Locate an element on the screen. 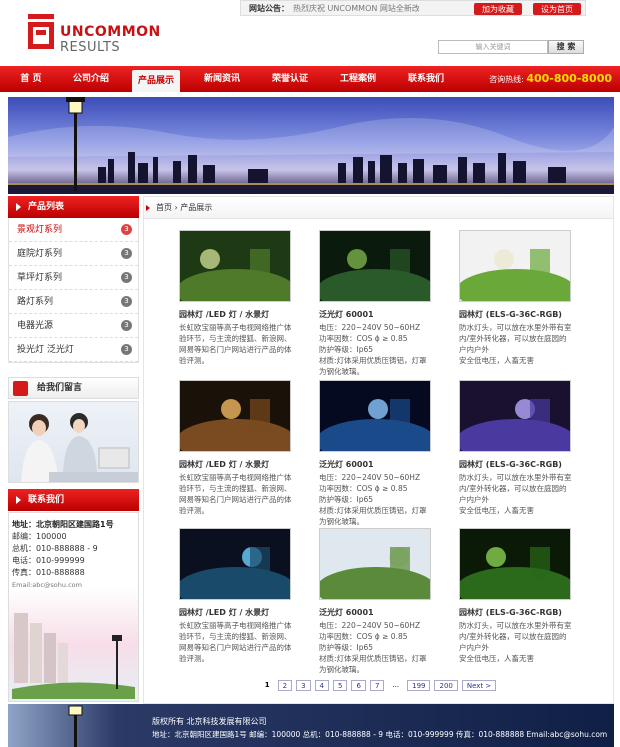  sidebar-item-label: 电器光源 is located at coordinates (35, 326).